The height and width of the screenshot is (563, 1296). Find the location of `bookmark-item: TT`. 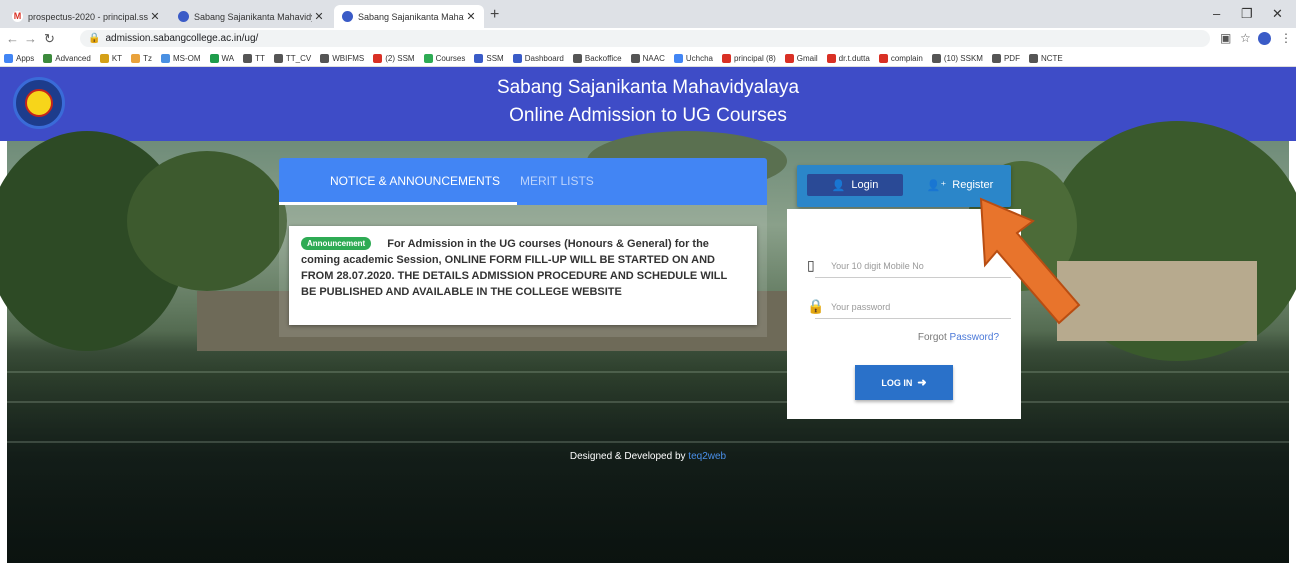

bookmark-item: TT is located at coordinates (254, 58).